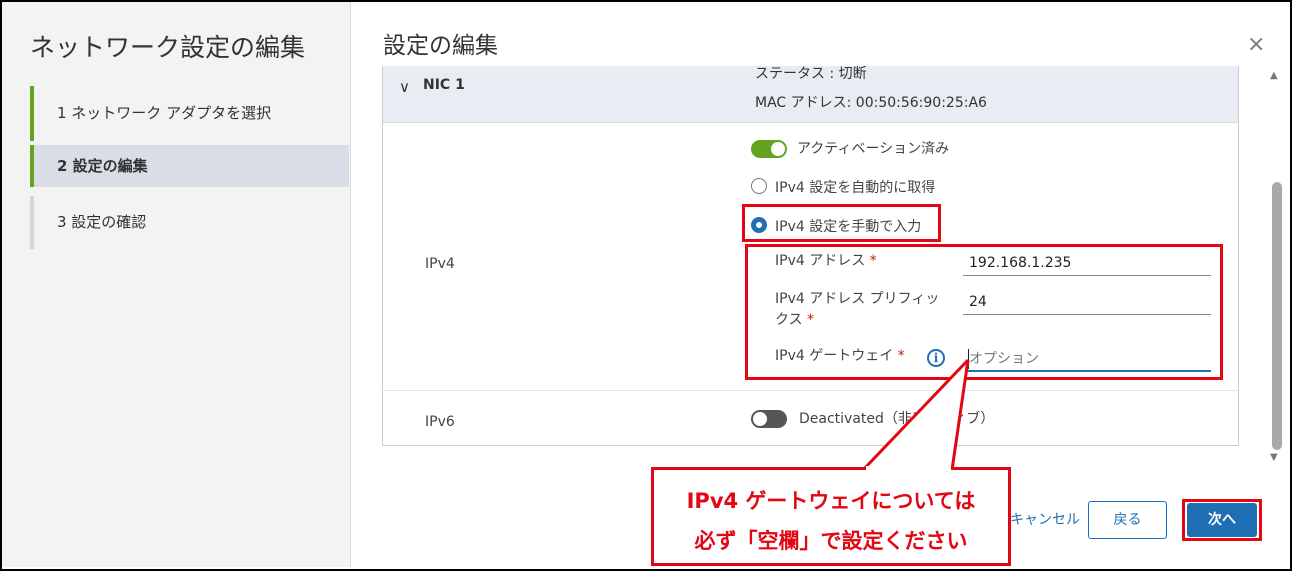 The height and width of the screenshot is (571, 1292). I want to click on callout-line-1: IPv4 ゲートウェイについては, so click(831, 501).